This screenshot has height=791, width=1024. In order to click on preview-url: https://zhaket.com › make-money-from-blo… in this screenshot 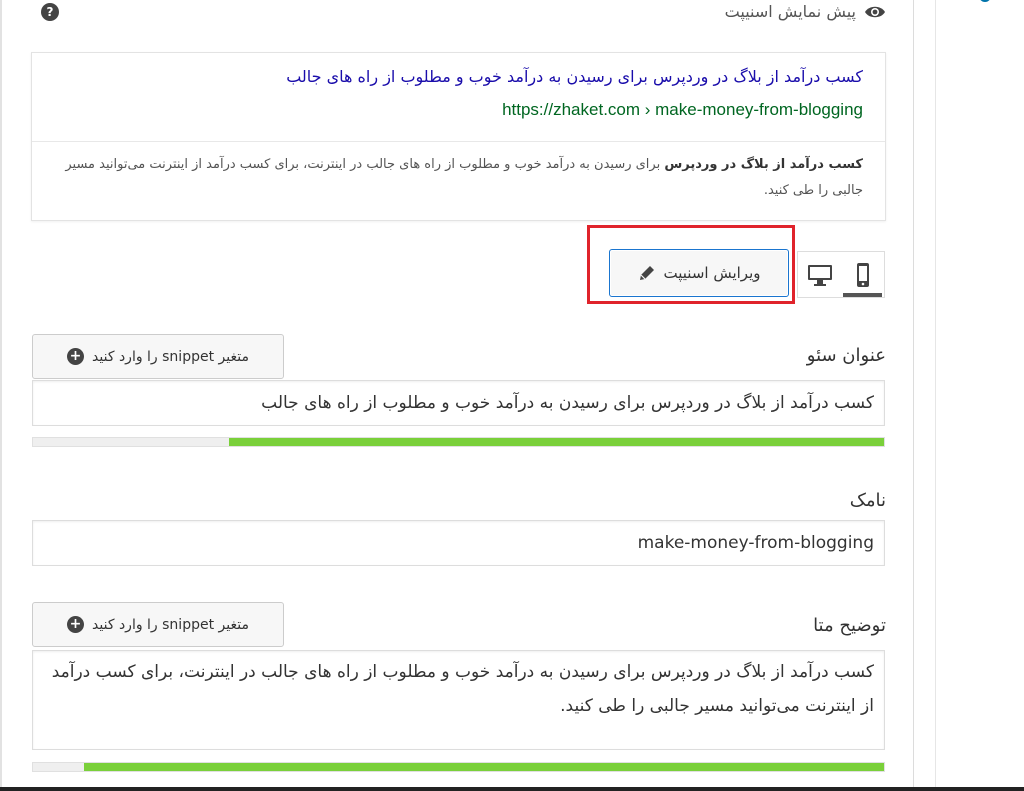, I will do `click(682, 110)`.